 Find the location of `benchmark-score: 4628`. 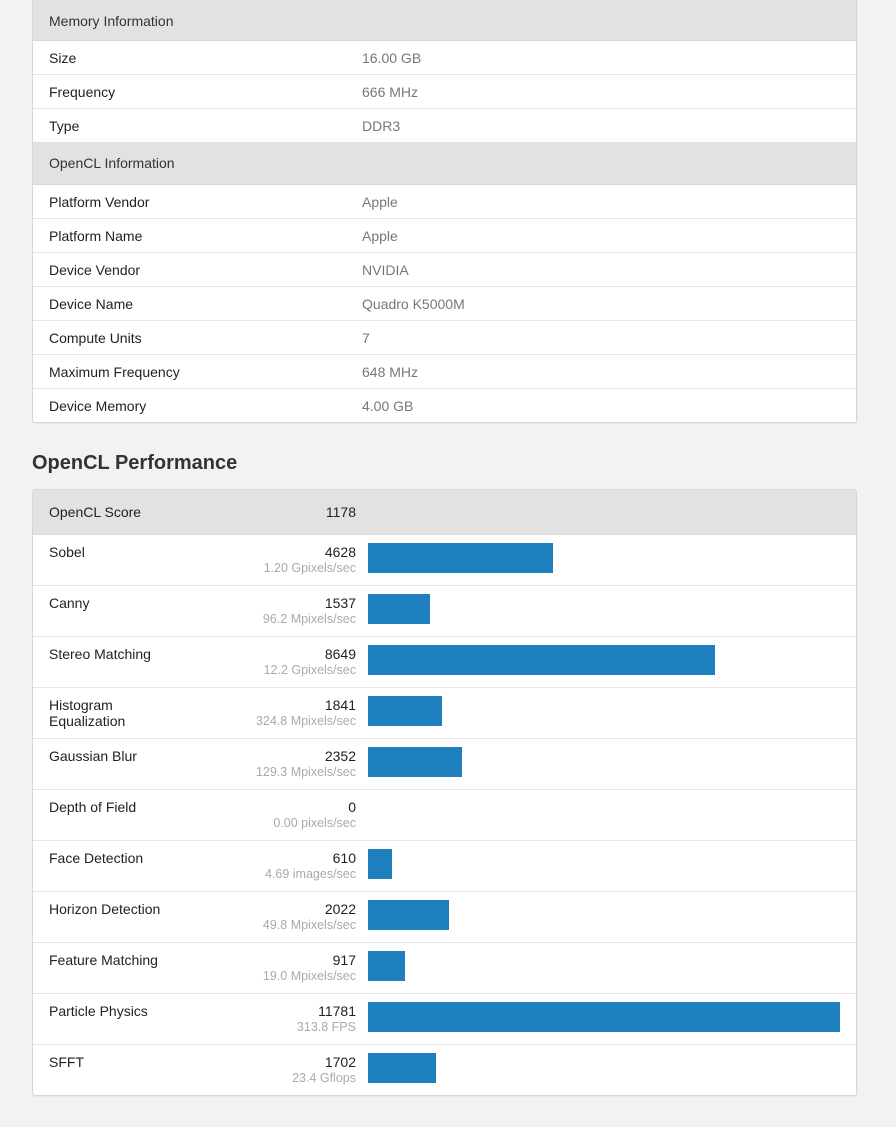

benchmark-score: 4628 is located at coordinates (340, 552).